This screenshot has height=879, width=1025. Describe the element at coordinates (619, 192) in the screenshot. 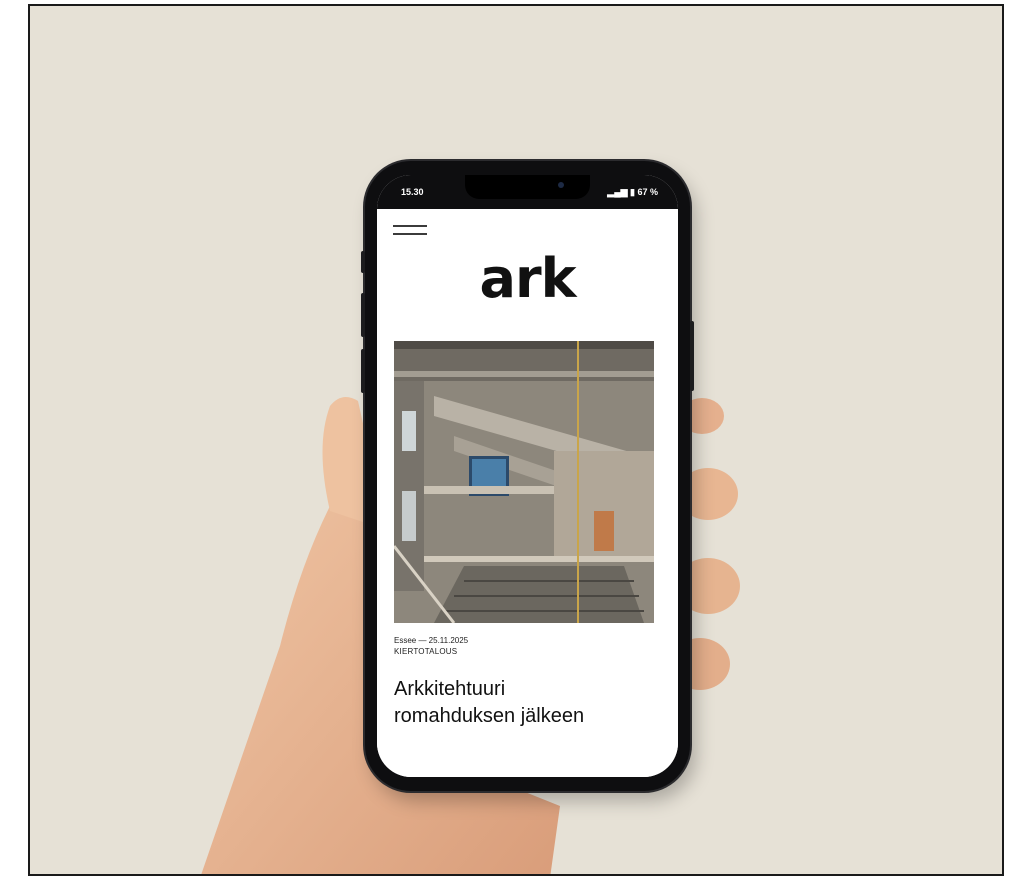

I see `signal-icon: ▂▄▆` at that location.